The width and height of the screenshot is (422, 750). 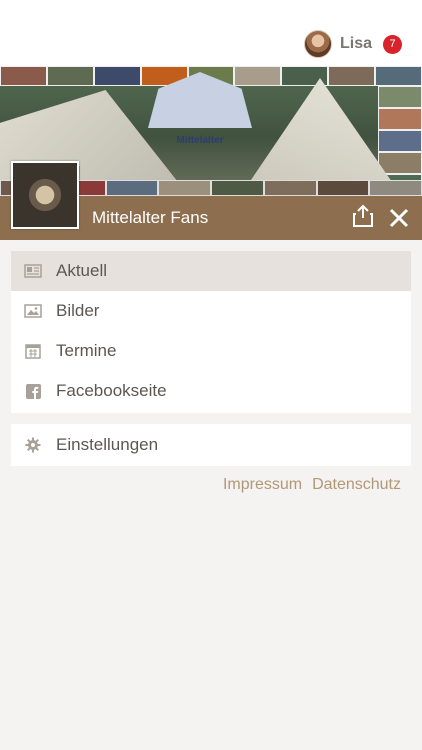 What do you see at coordinates (356, 44) in the screenshot?
I see `user-name: Lisa` at bounding box center [356, 44].